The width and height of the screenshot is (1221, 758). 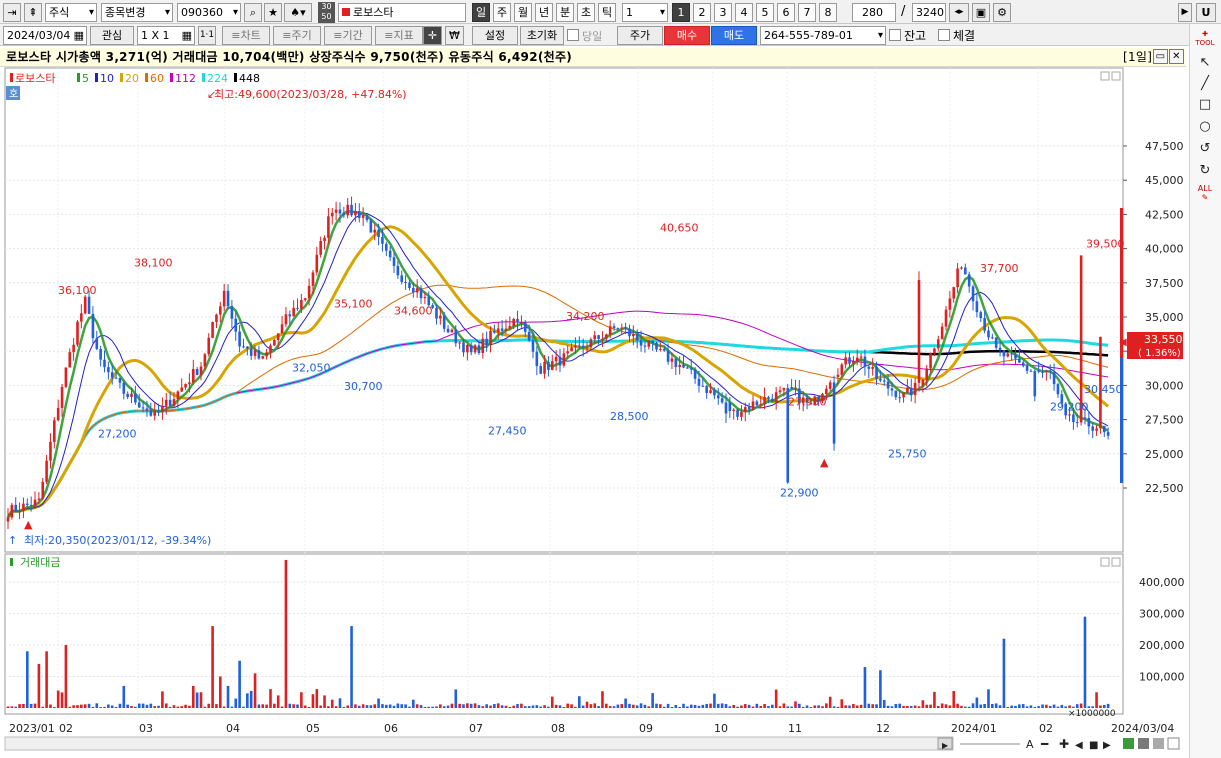 What do you see at coordinates (1205, 149) in the screenshot?
I see `undo-icon: ↺` at bounding box center [1205, 149].